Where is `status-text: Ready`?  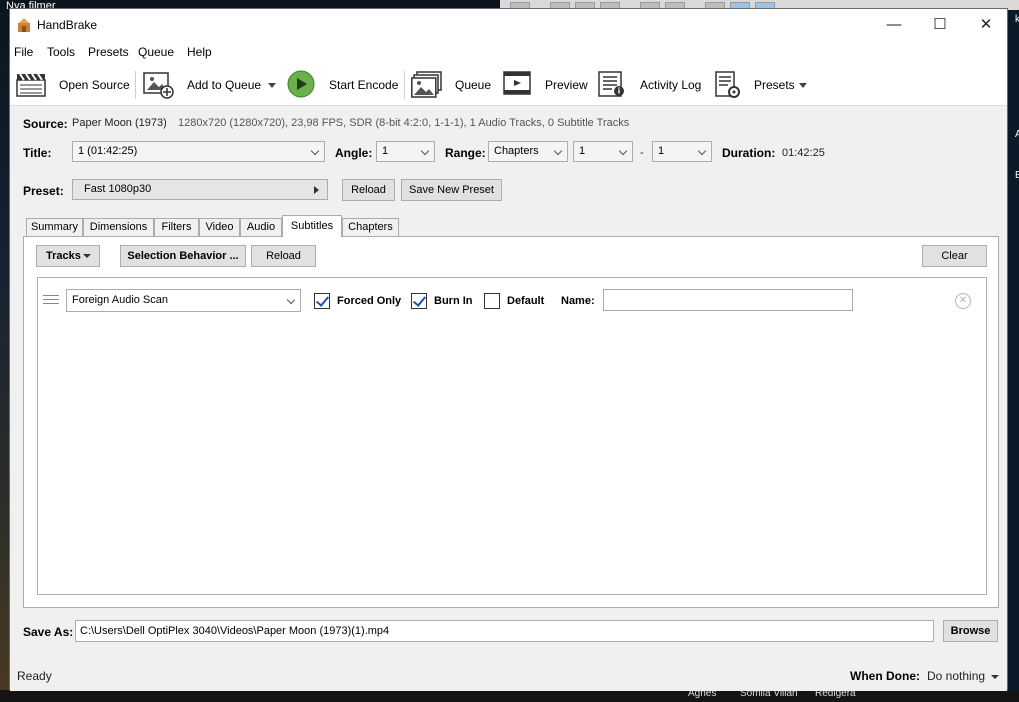
status-text: Ready is located at coordinates (34, 676).